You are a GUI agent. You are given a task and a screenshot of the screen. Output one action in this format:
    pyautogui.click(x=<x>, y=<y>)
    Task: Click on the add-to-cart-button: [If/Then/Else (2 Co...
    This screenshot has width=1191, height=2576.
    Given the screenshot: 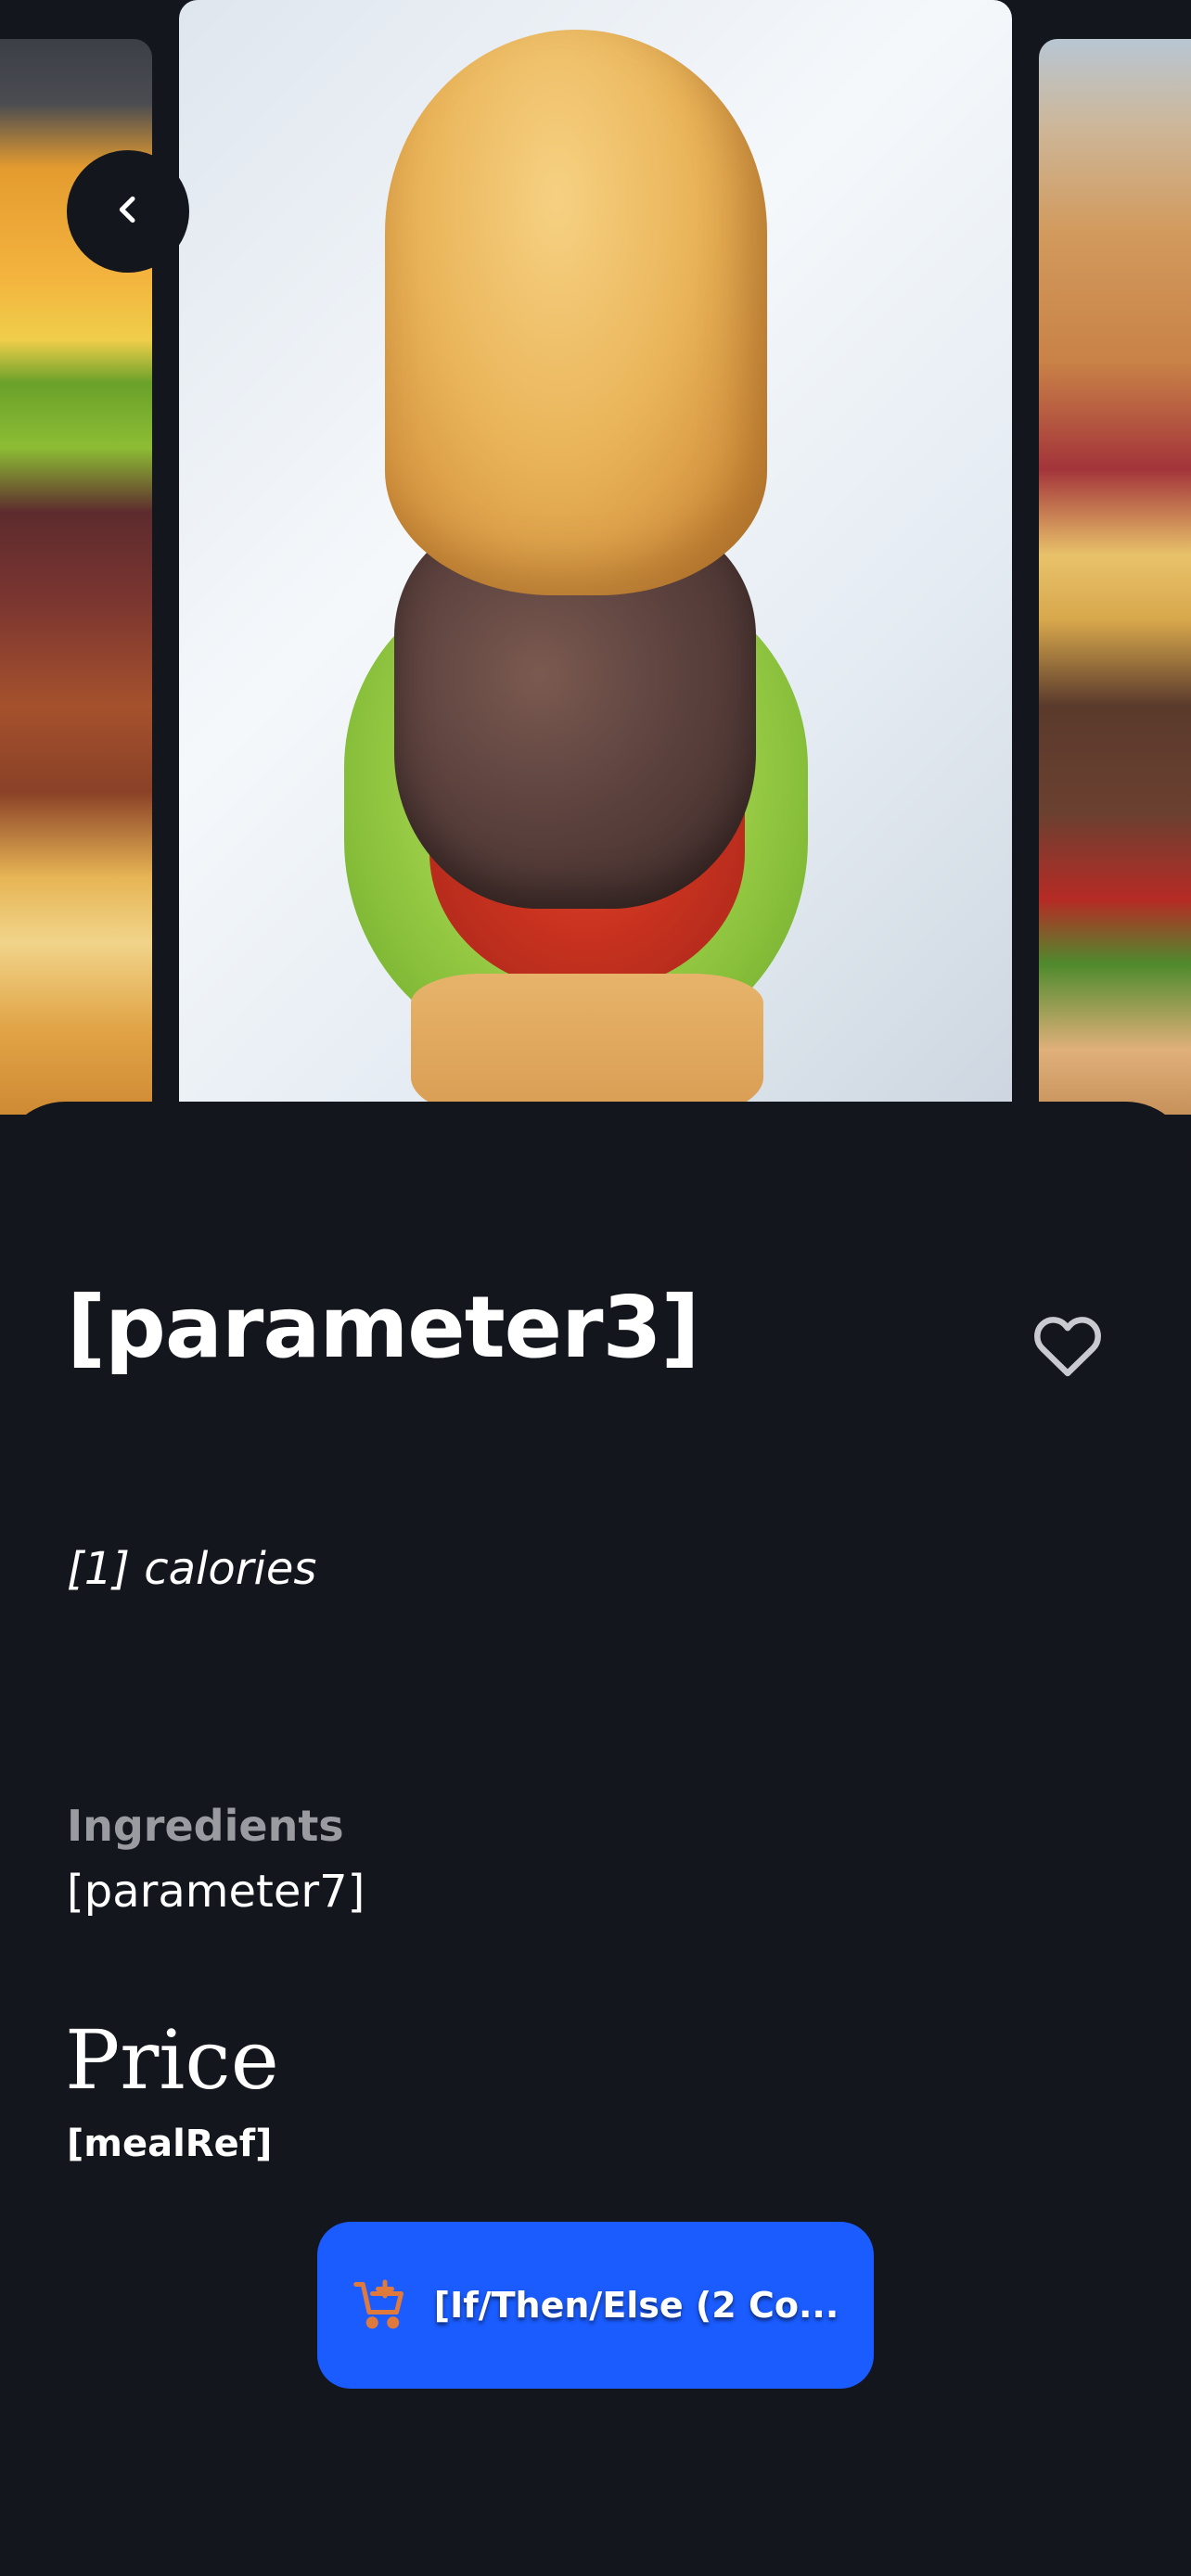 What is the action you would take?
    pyautogui.click(x=595, y=2305)
    